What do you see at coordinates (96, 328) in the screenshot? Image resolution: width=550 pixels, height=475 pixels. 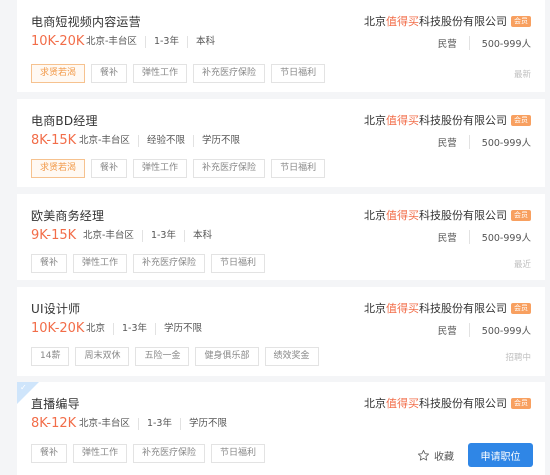 I see `job-location: 北京` at bounding box center [96, 328].